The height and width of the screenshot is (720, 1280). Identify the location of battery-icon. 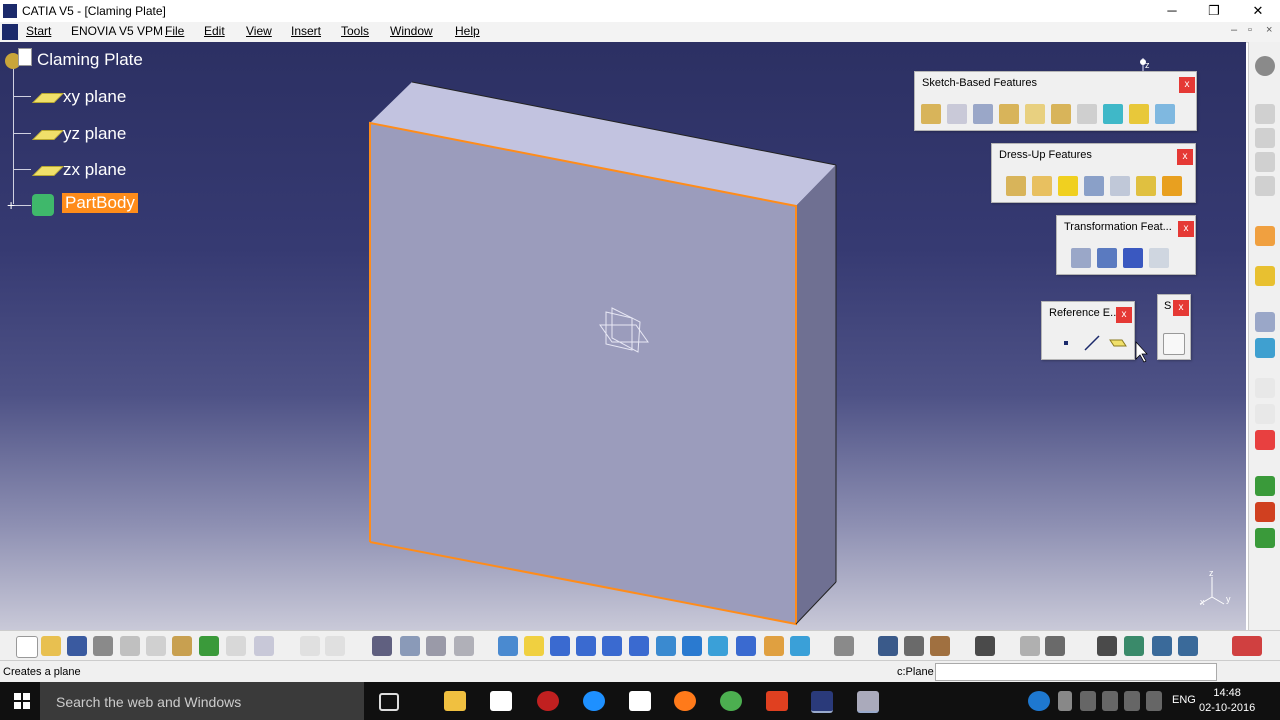
(1132, 701).